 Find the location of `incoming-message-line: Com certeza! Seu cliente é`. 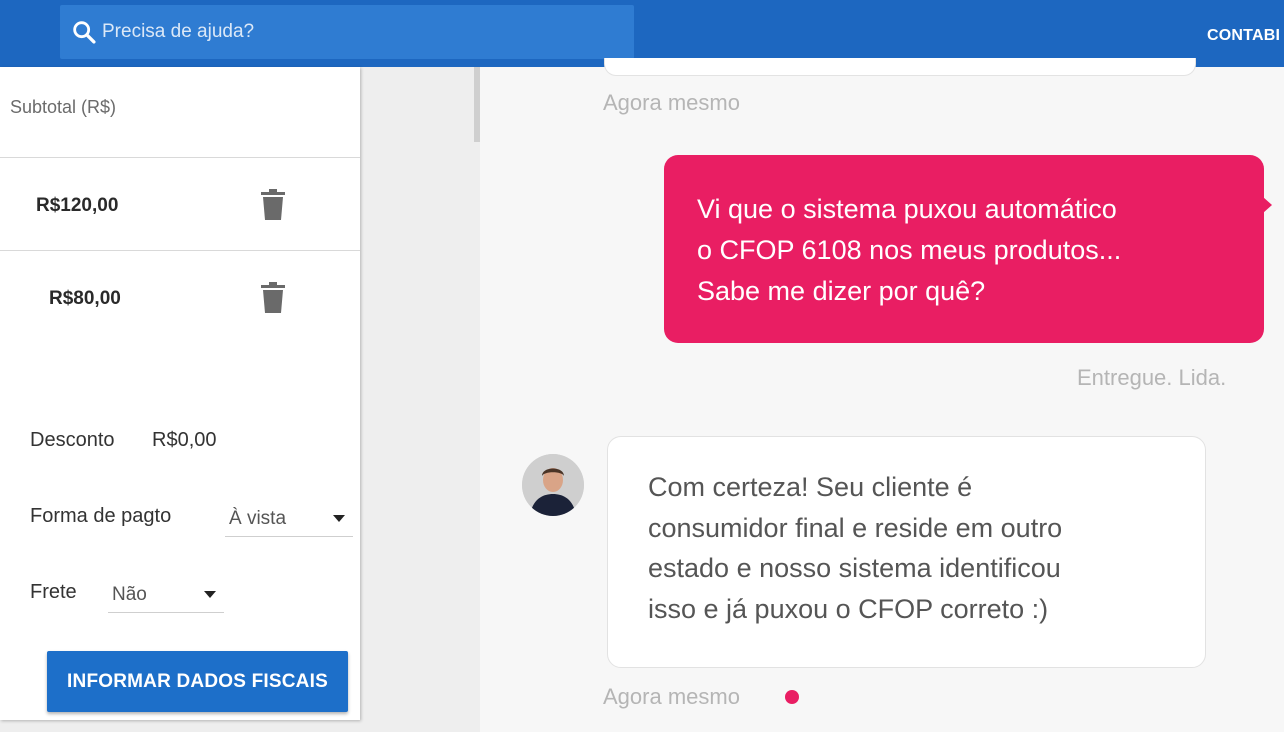

incoming-message-line: Com certeza! Seu cliente é is located at coordinates (810, 487).